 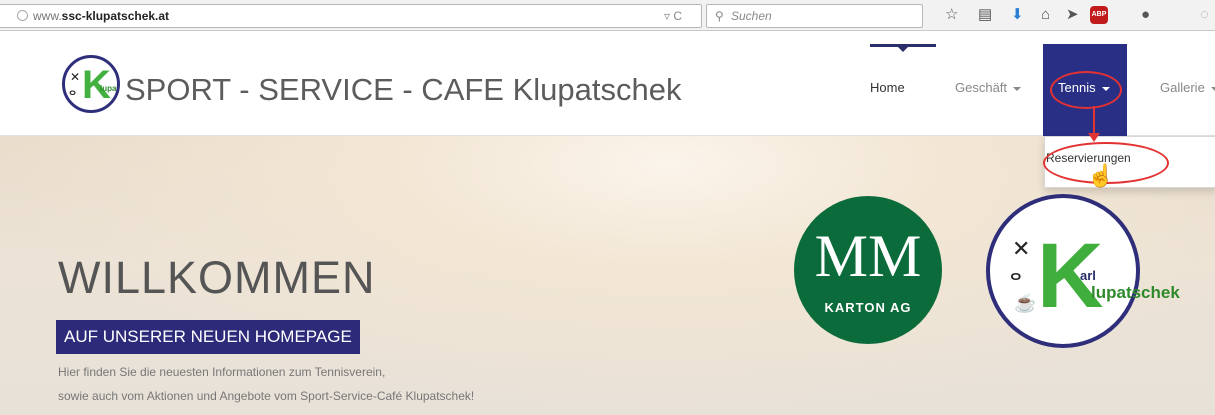 I want to click on nav-item-home: Home, so click(x=887, y=87).